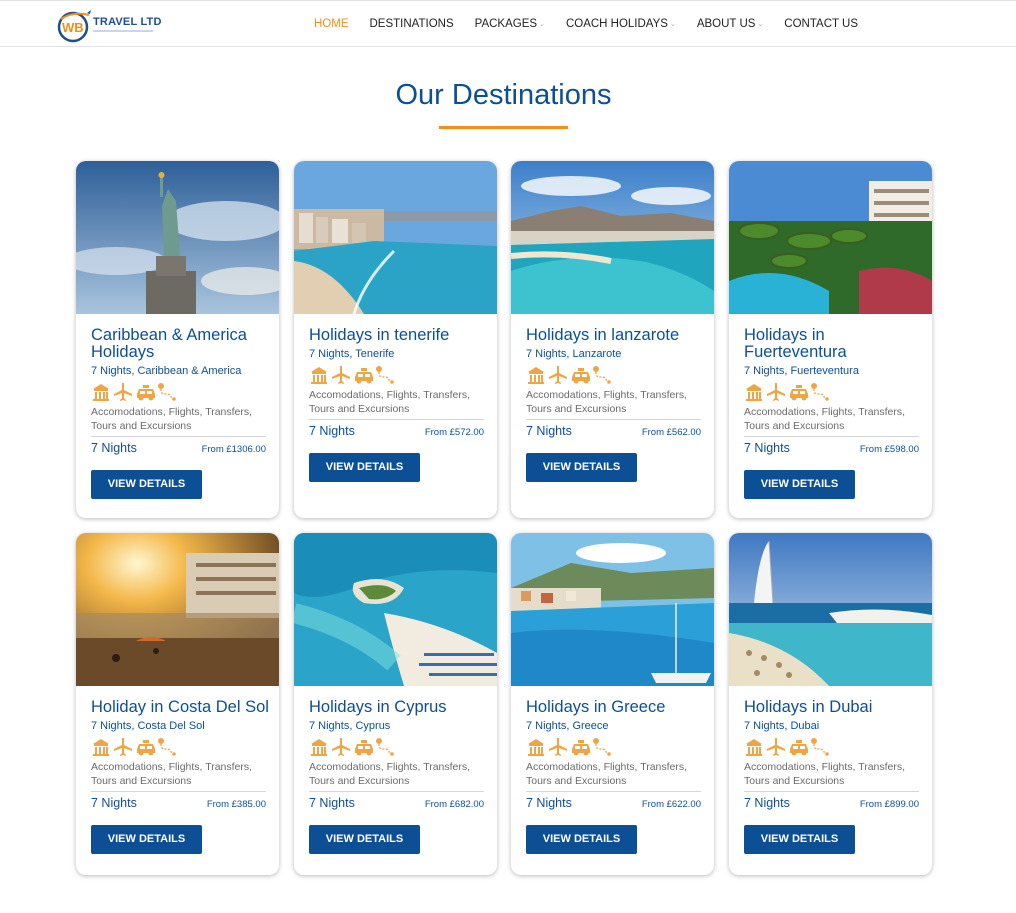  I want to click on plane-icon, so click(341, 375).